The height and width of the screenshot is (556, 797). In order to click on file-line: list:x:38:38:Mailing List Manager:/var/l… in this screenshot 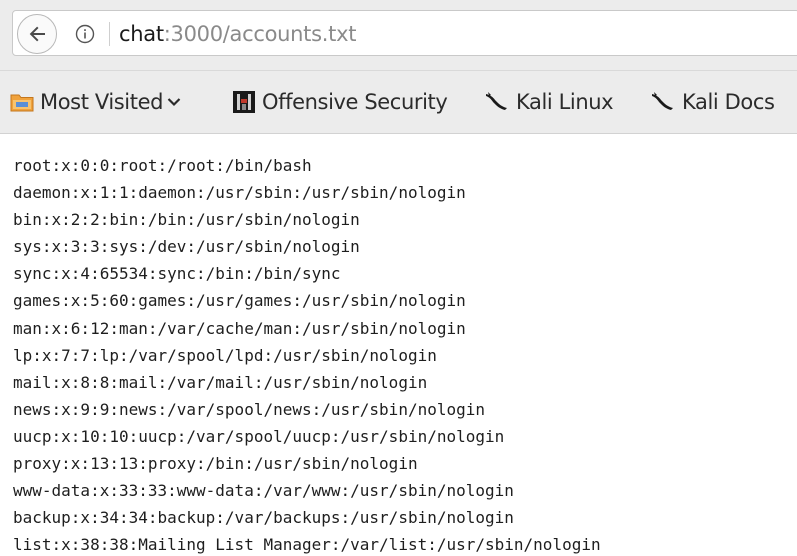, I will do `click(307, 545)`.